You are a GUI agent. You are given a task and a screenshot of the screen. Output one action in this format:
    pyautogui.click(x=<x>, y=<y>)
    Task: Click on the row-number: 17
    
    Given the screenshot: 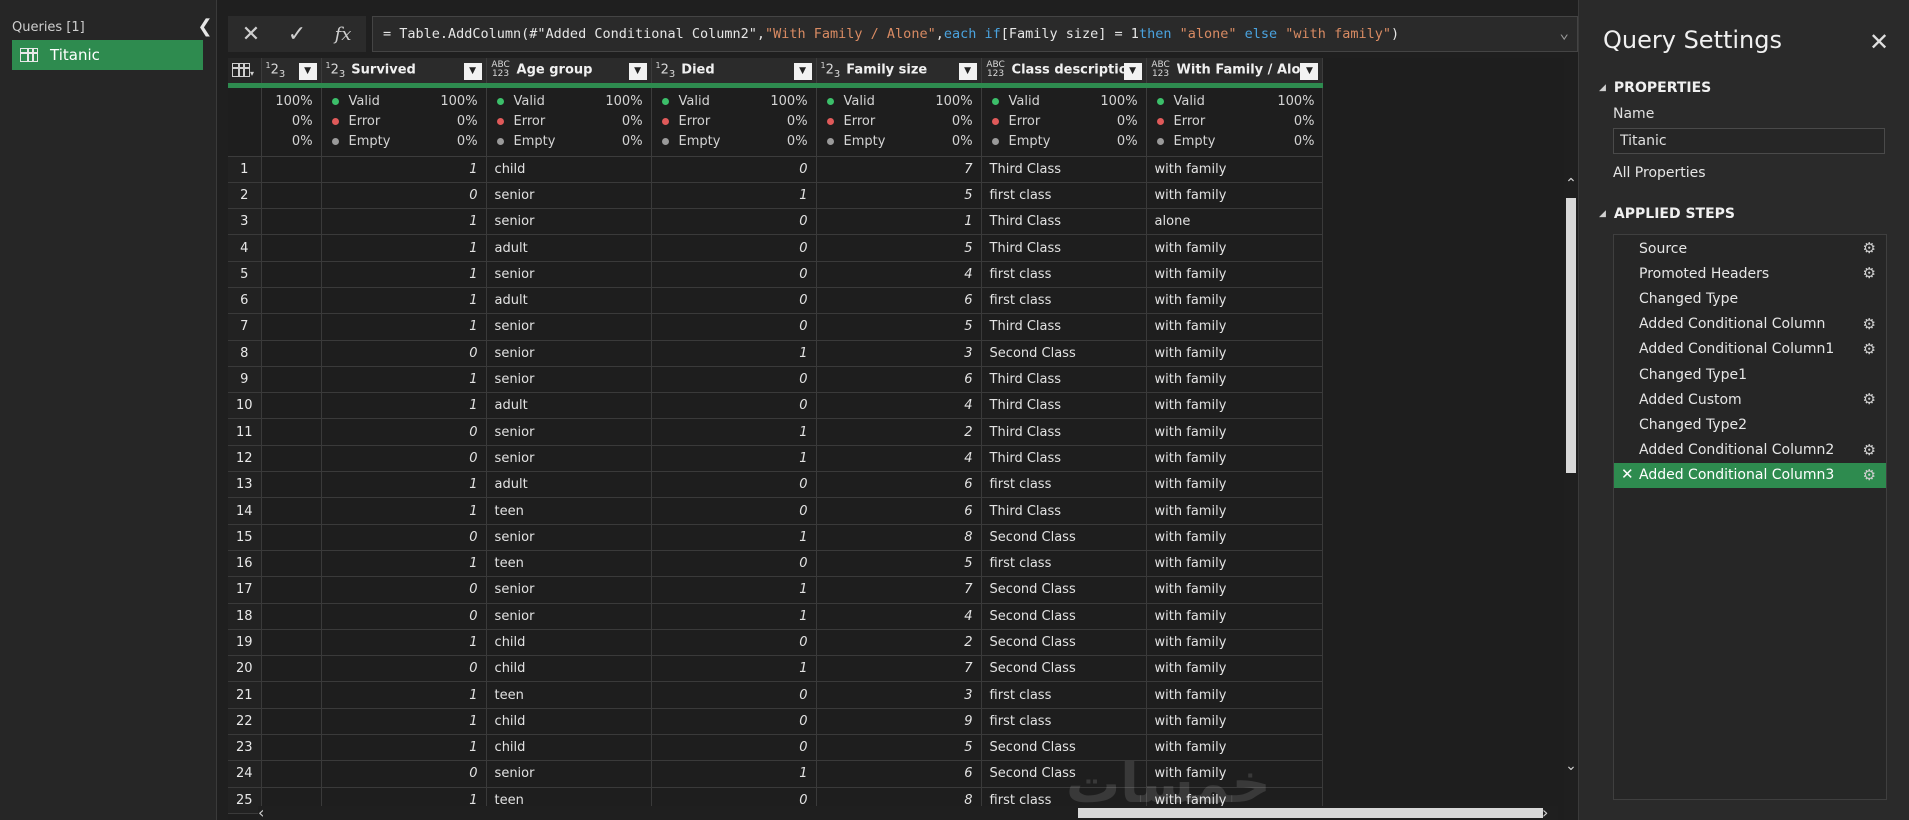 What is the action you would take?
    pyautogui.click(x=245, y=590)
    